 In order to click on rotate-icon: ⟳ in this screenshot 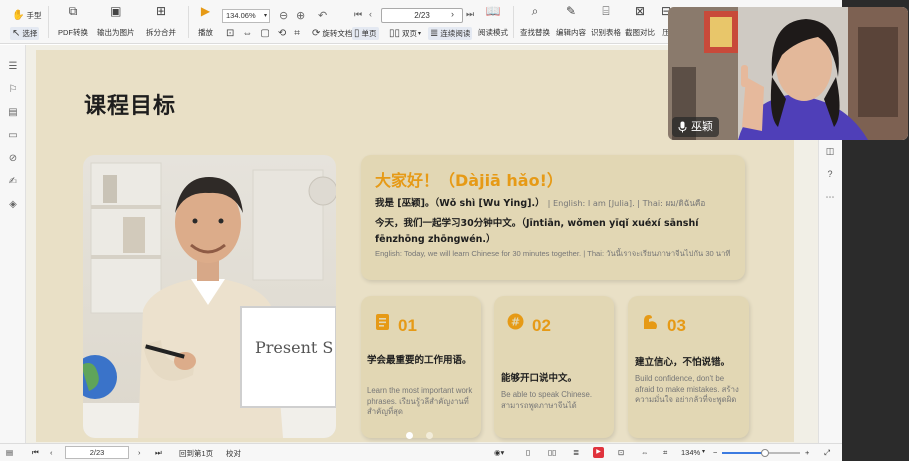, I will do `click(316, 33)`.